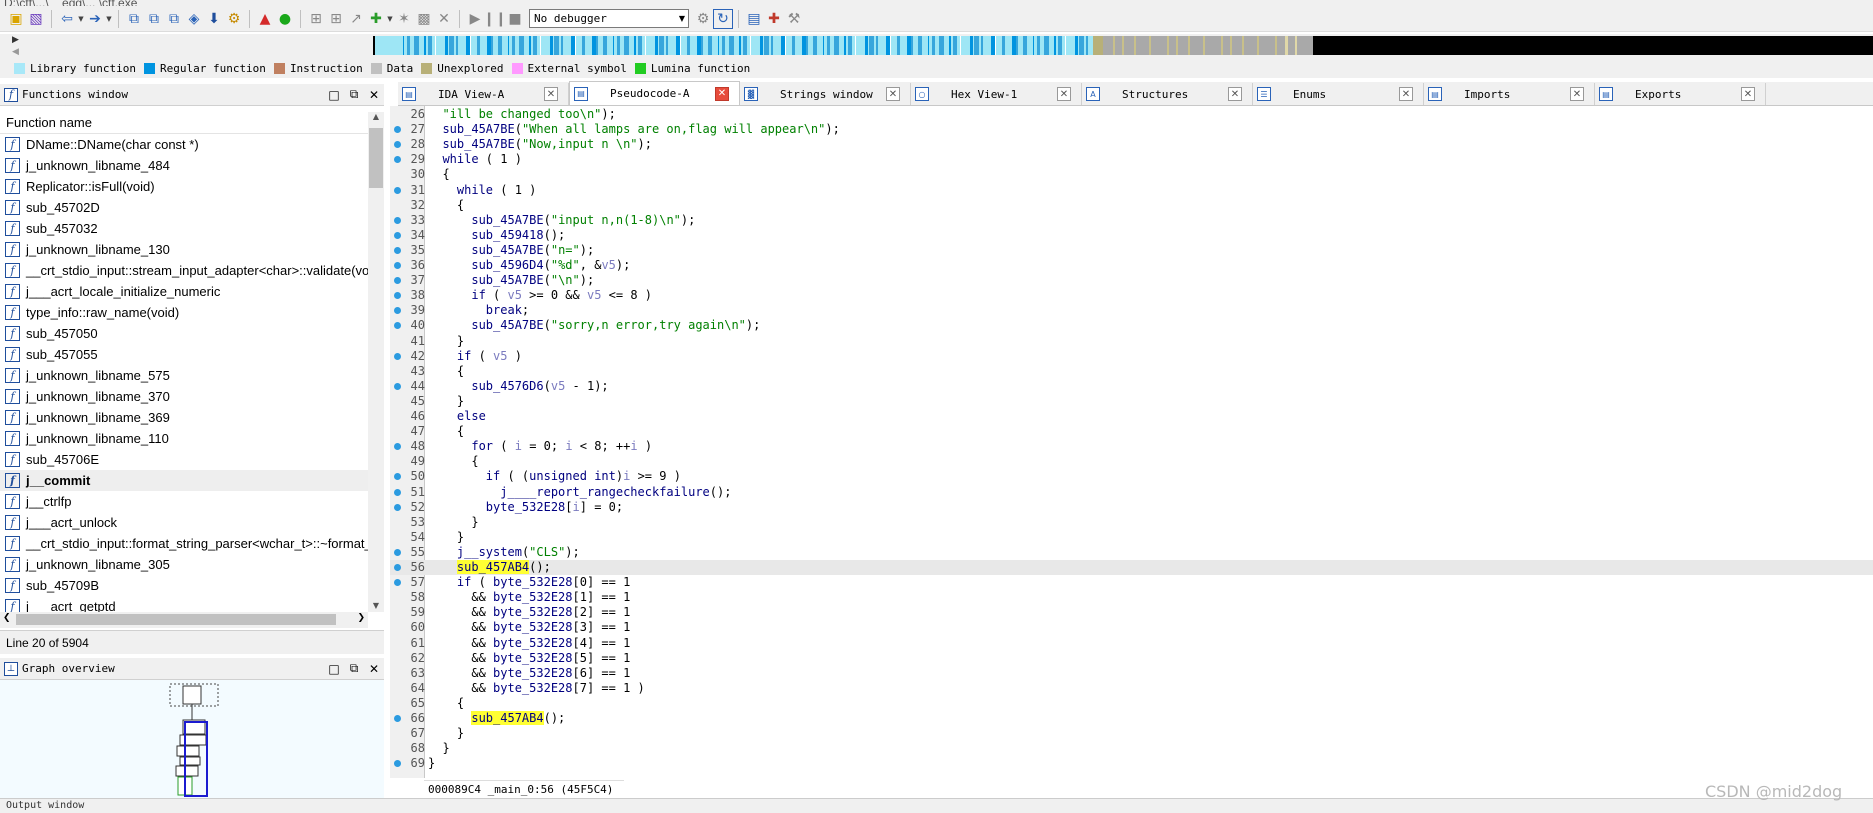  What do you see at coordinates (184, 438) in the screenshot?
I see `function-row: f j_unknown_libname_110` at bounding box center [184, 438].